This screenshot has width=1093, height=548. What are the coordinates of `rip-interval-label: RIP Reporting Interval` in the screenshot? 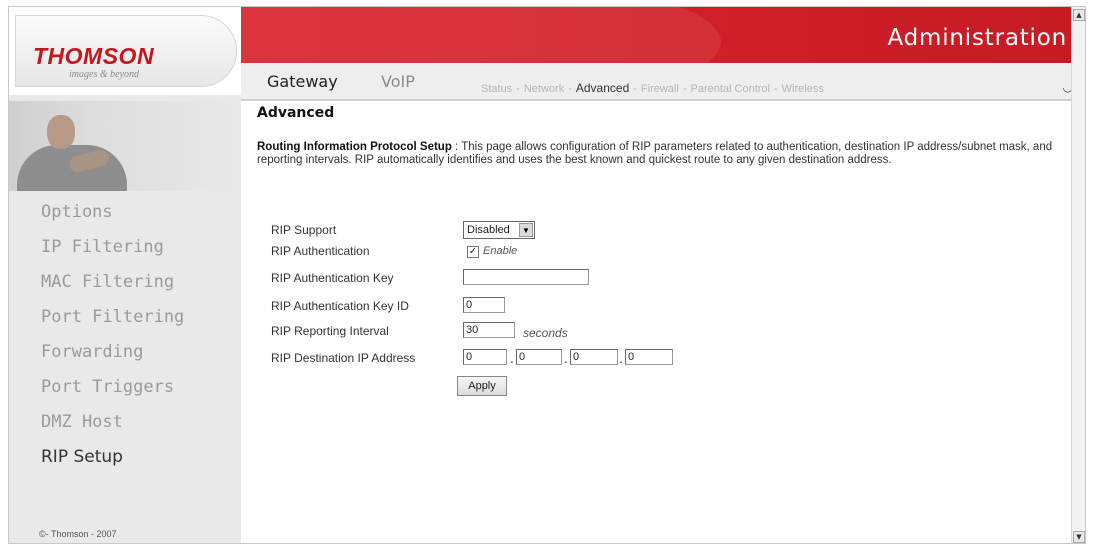 It's located at (330, 331).